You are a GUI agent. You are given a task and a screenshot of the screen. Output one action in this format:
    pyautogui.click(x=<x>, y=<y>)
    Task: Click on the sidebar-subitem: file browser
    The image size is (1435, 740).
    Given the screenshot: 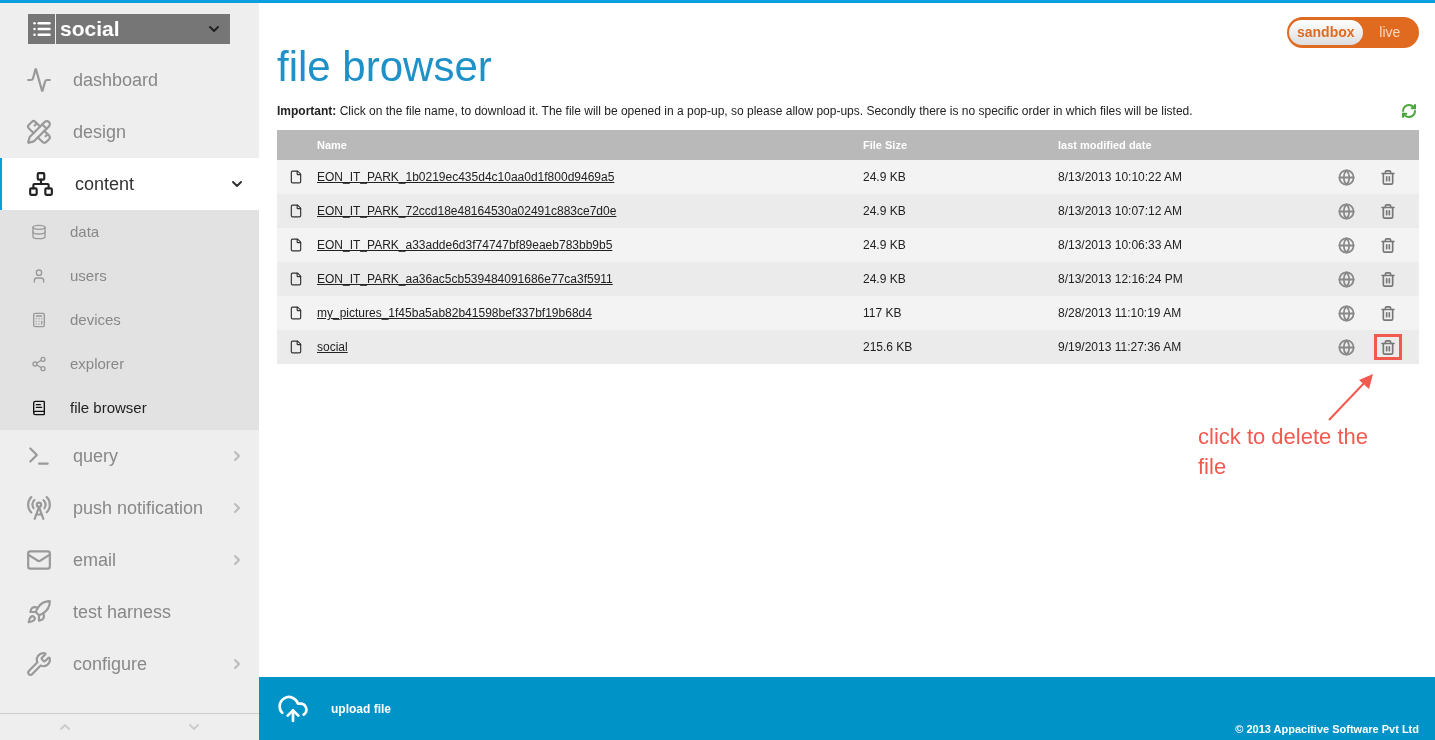 What is the action you would take?
    pyautogui.click(x=129, y=408)
    